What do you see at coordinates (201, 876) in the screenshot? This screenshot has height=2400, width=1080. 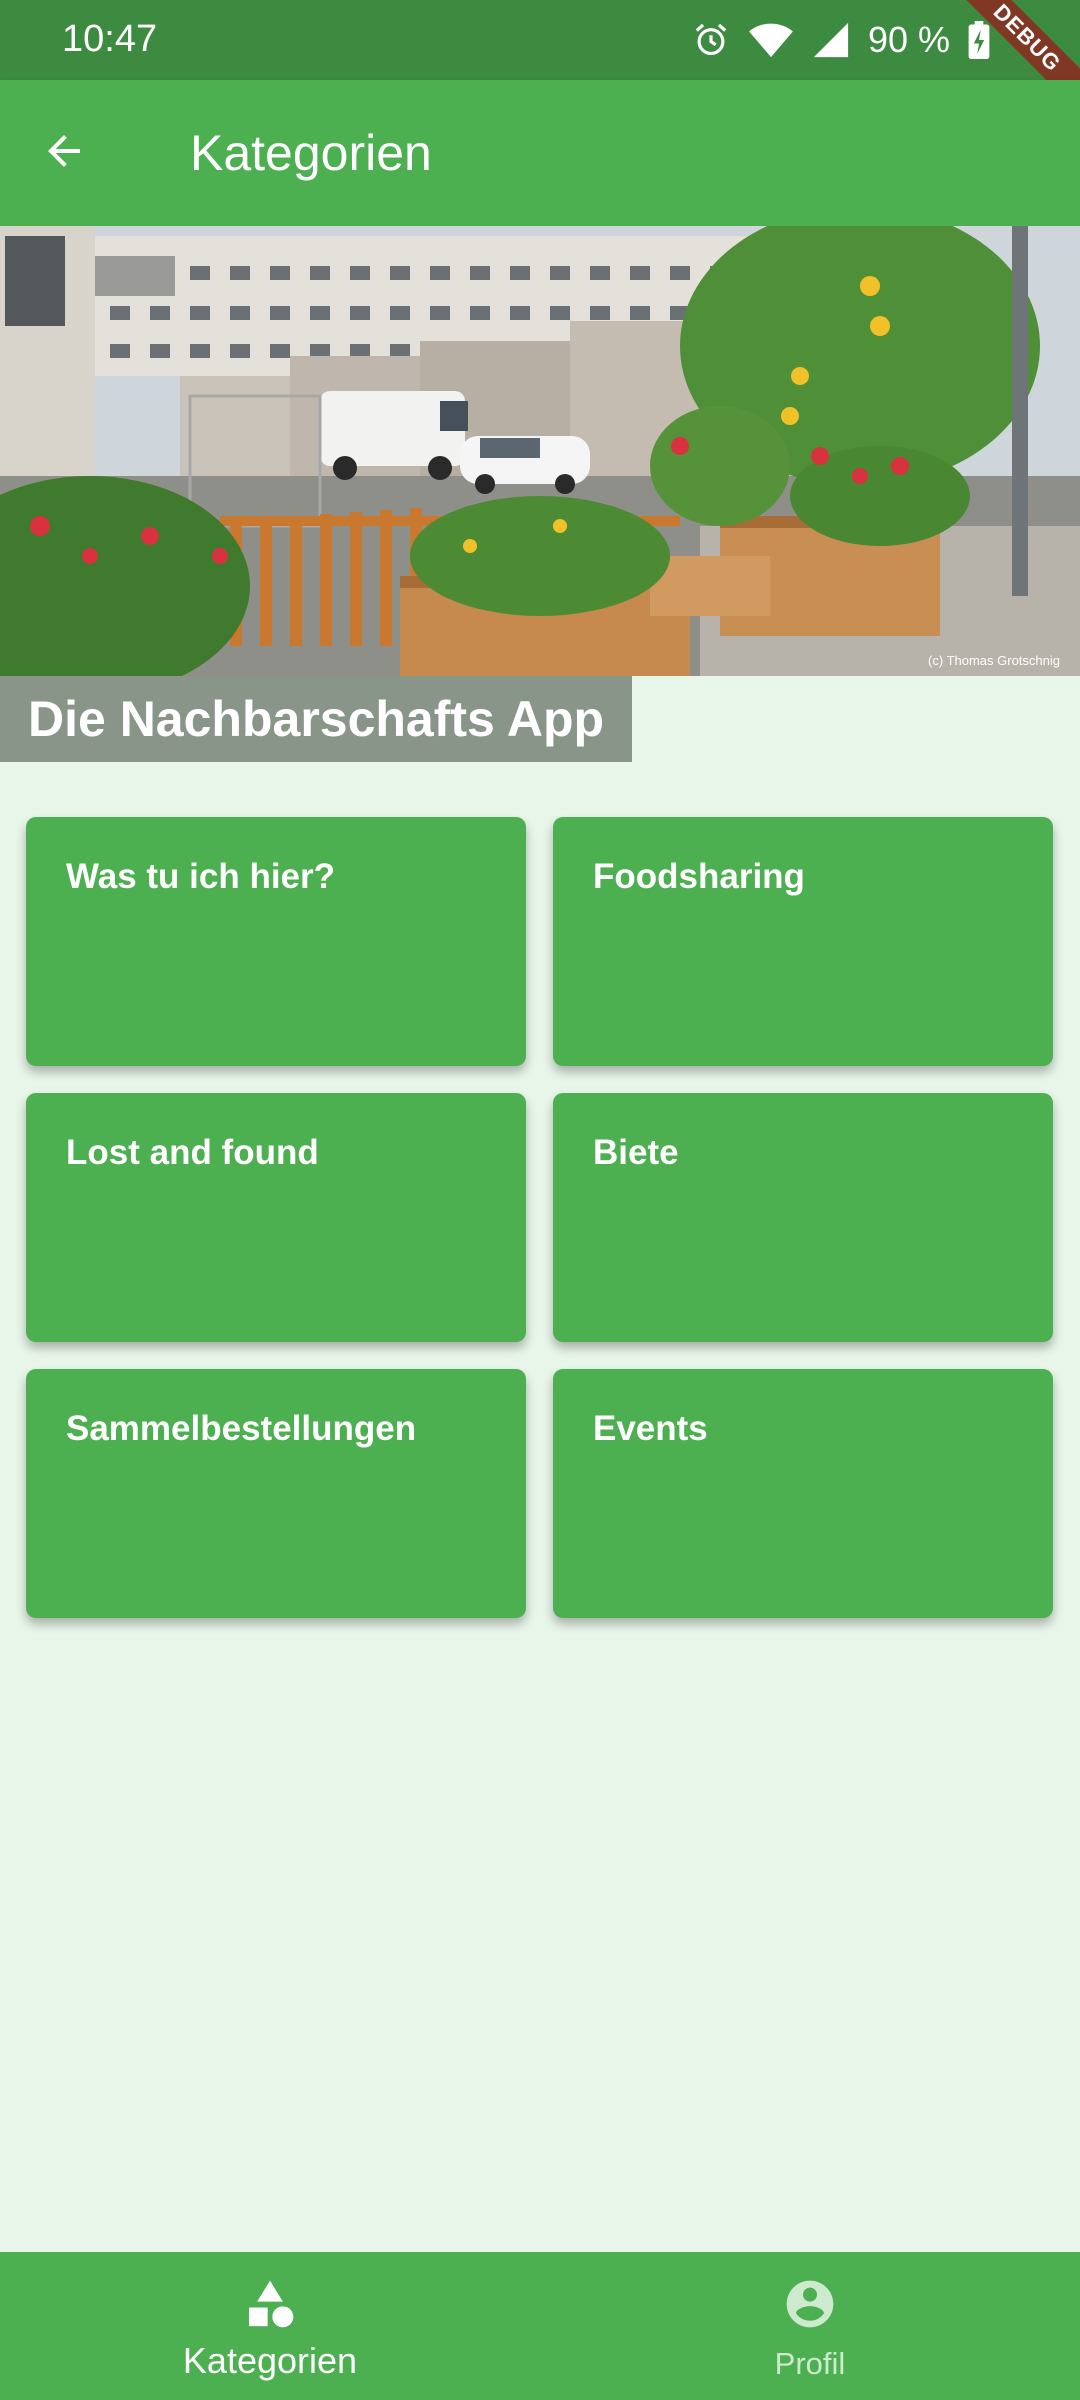 I see `category-label: Was tu ich hier?` at bounding box center [201, 876].